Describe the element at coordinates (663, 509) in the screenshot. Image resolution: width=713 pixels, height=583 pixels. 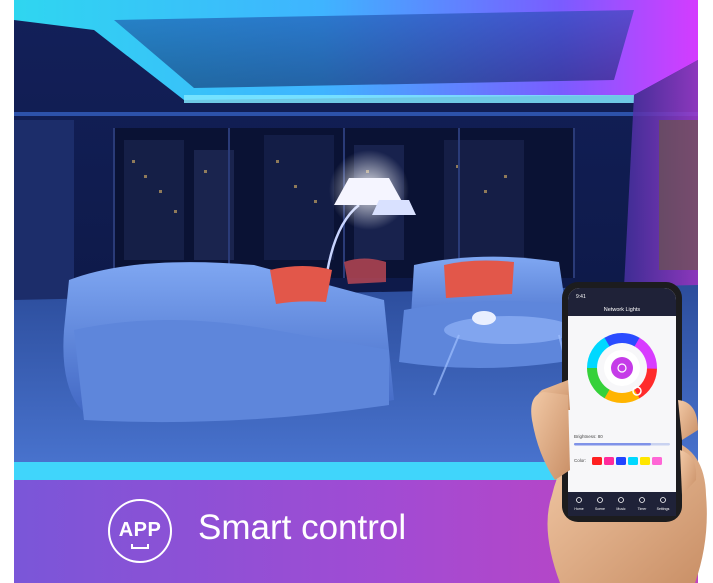
I see `nav-item-label: Settings` at that location.